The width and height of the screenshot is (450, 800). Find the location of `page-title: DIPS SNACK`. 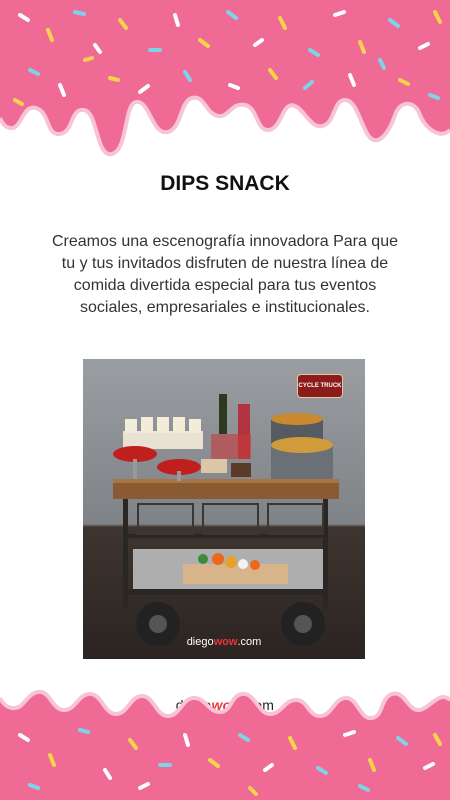

page-title: DIPS SNACK is located at coordinates (225, 183).